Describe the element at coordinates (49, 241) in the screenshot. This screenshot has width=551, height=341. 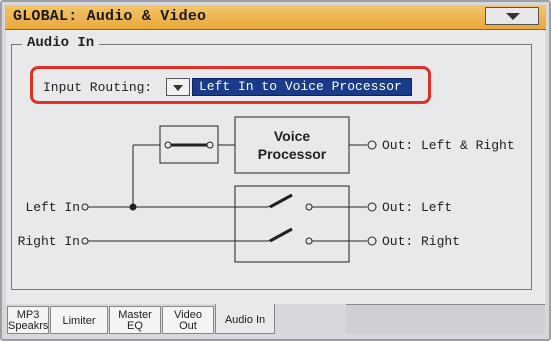
I see `right-in-label: Right In` at that location.